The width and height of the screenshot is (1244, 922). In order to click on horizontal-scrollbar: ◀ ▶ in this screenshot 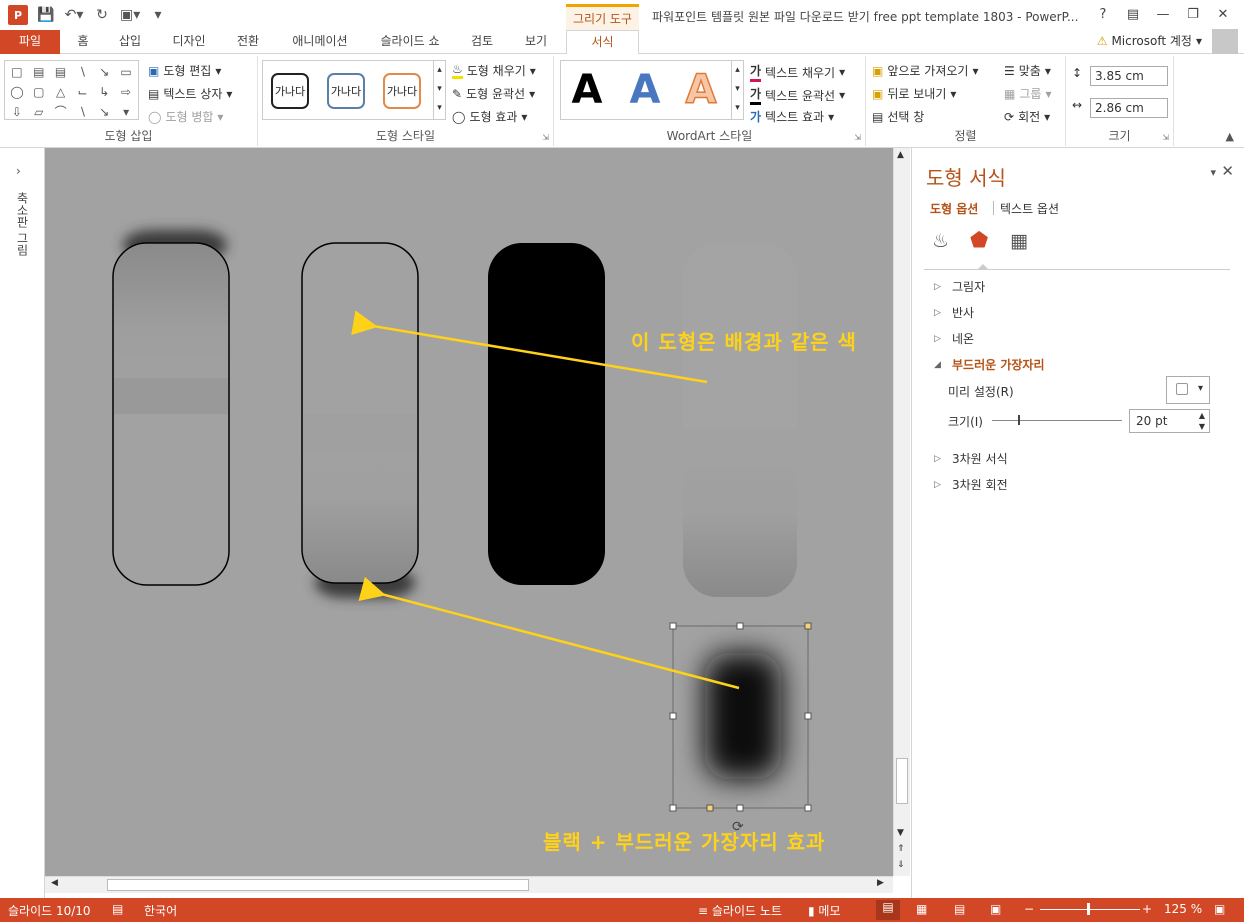, I will do `click(469, 884)`.